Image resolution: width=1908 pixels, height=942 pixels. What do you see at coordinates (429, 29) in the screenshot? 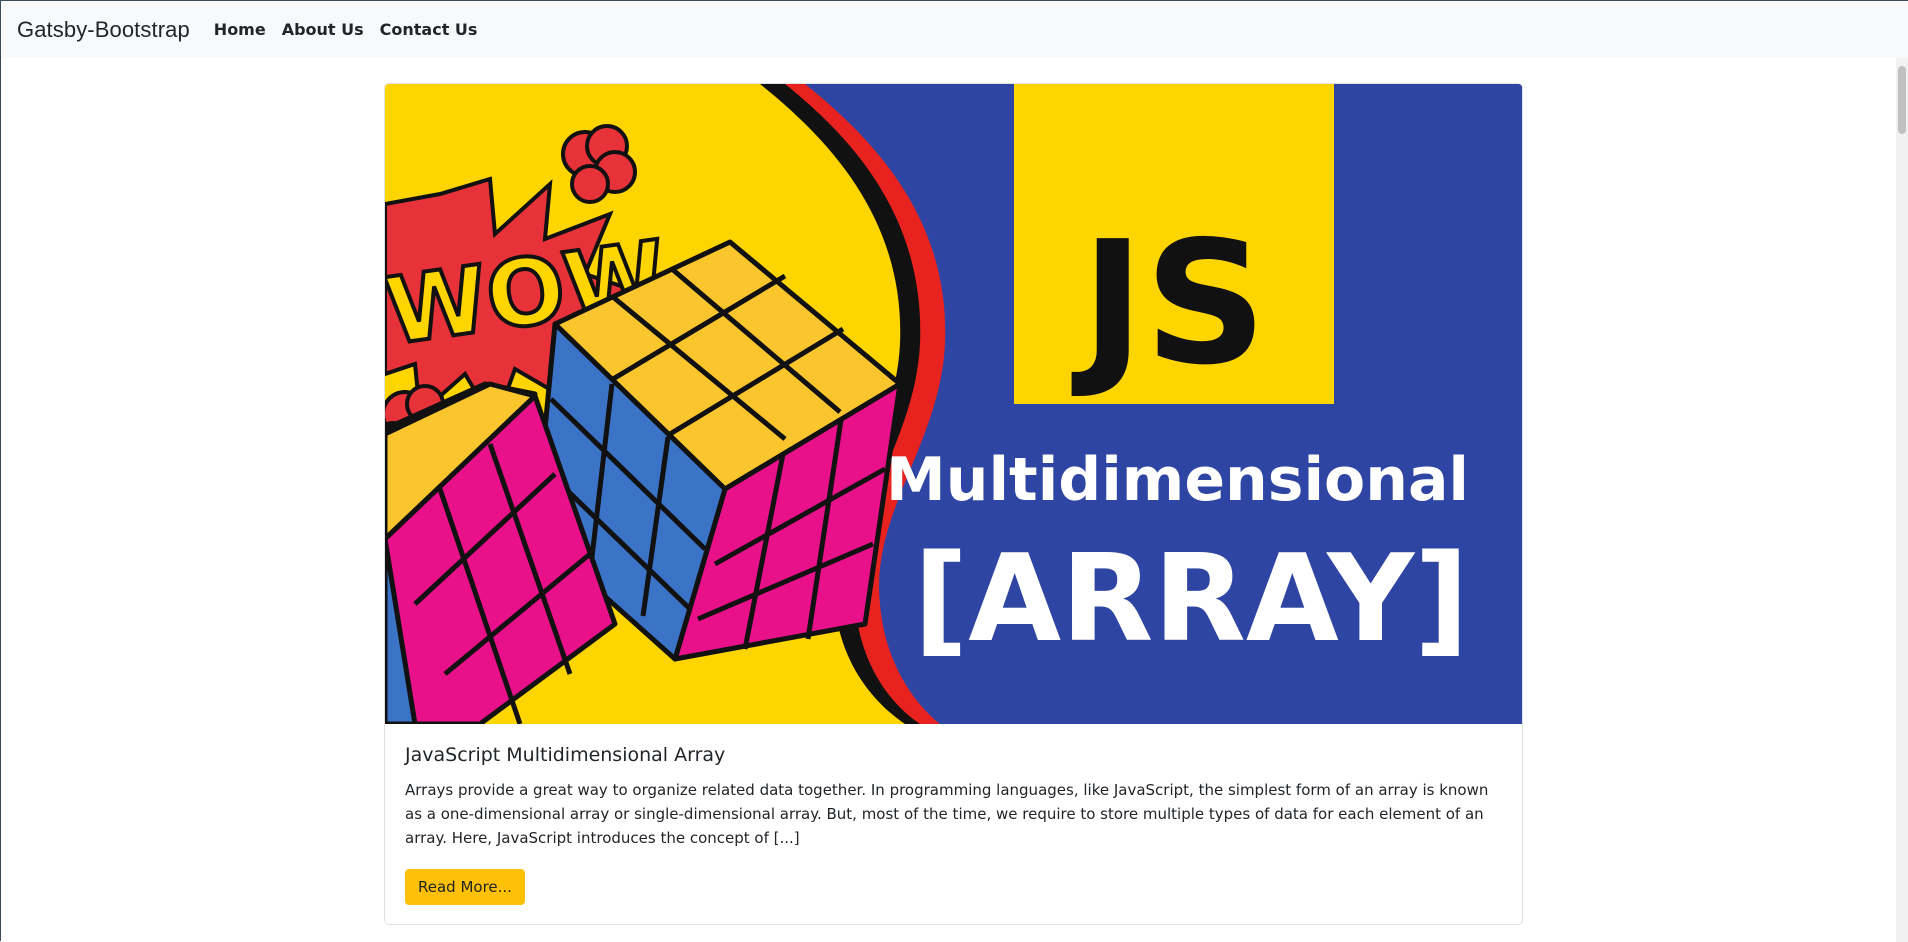
I see `nav-link-contact-us: Contact Us` at bounding box center [429, 29].